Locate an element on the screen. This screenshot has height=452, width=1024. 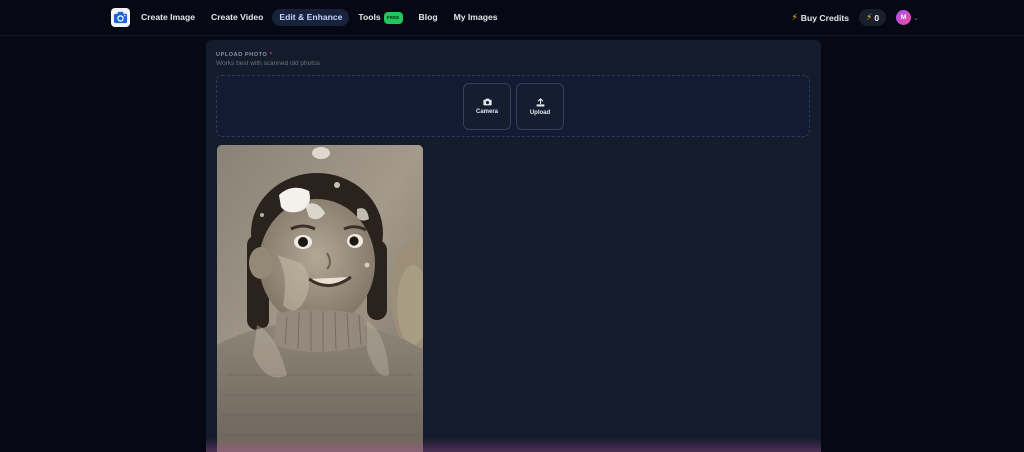
nav-create-video-label: Create Video is located at coordinates (237, 17).